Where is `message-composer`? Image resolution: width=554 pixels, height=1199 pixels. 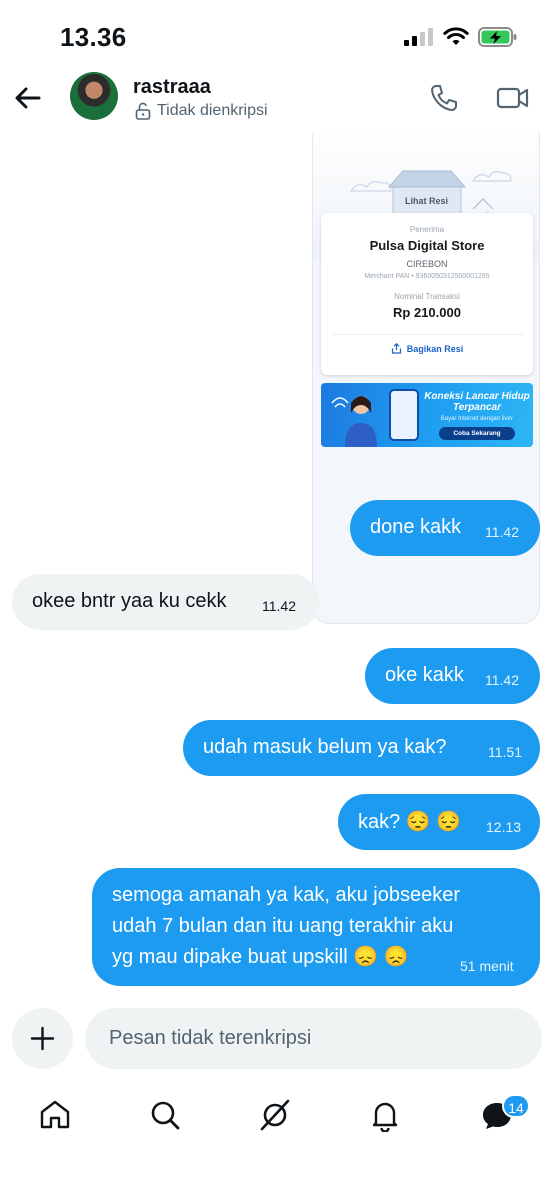
message-composer is located at coordinates (277, 1041).